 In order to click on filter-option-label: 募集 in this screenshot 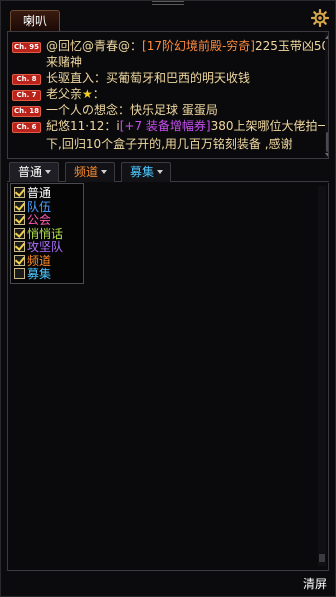, I will do `click(39, 274)`.